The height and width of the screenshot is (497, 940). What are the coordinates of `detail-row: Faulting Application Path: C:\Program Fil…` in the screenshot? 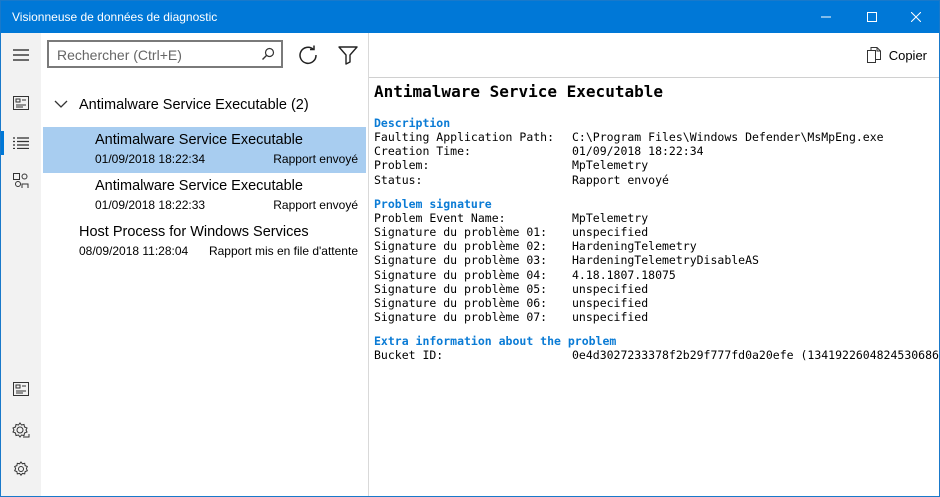 It's located at (654, 137).